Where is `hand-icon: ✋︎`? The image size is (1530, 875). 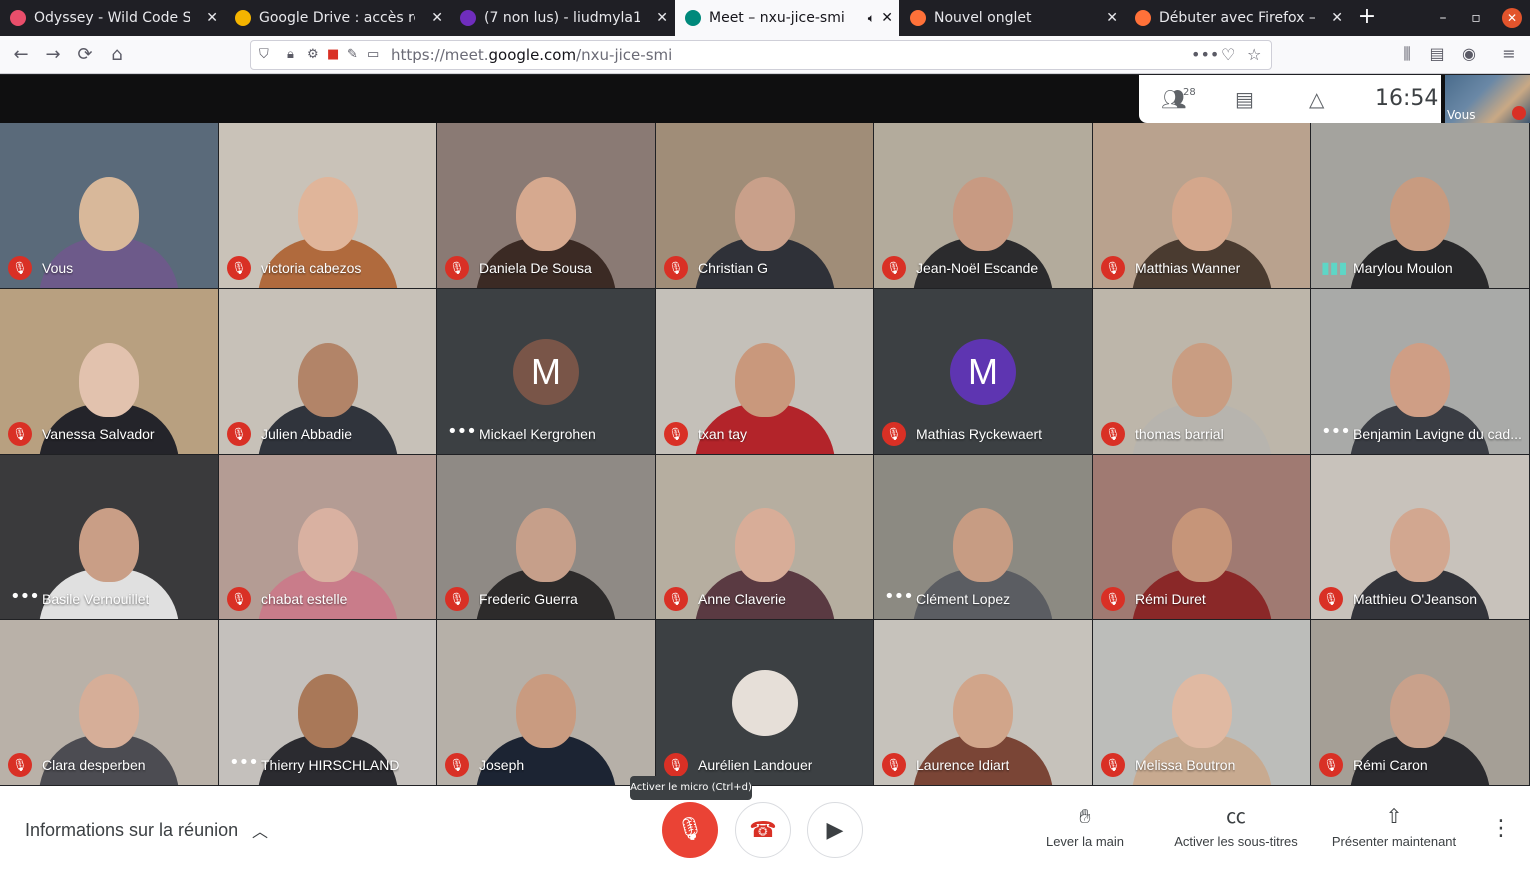
hand-icon: ✋︎ is located at coordinates (1085, 817).